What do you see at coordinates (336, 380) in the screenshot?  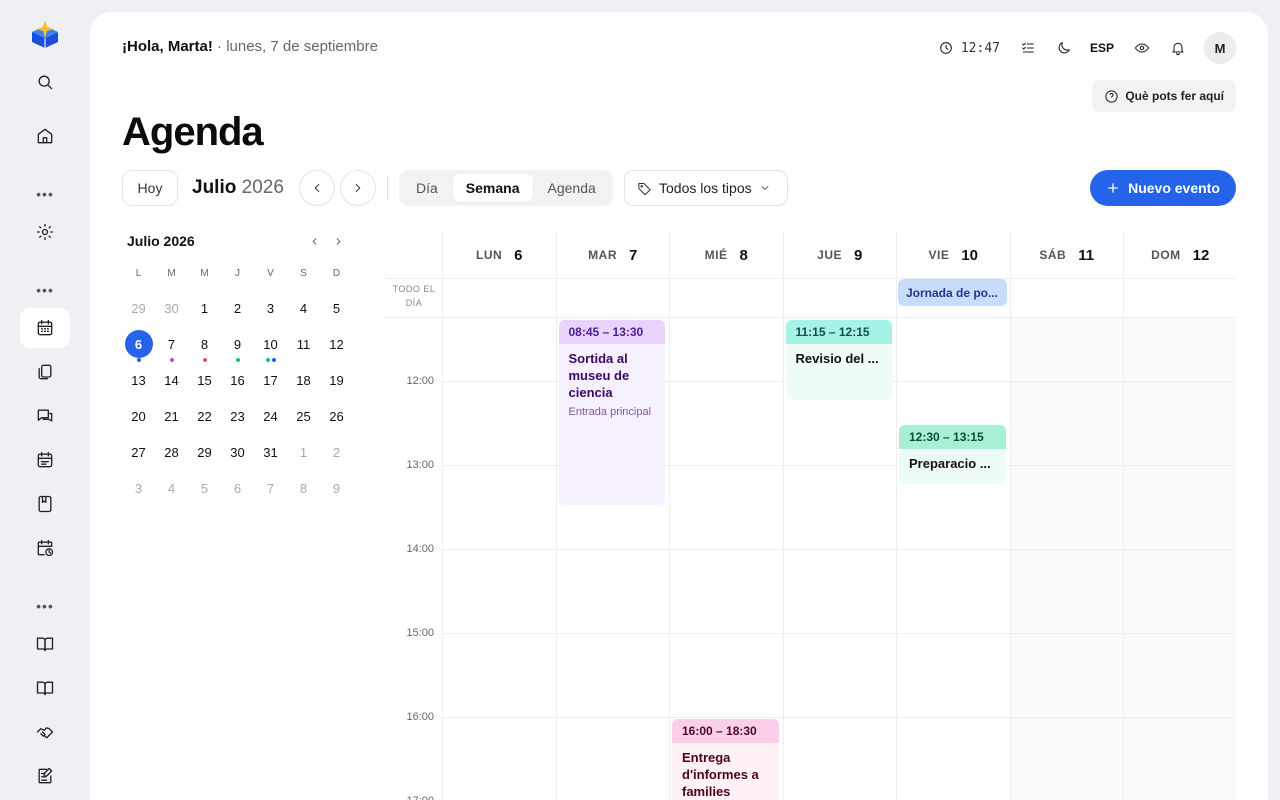 I see `mini-calendar-day: 19` at bounding box center [336, 380].